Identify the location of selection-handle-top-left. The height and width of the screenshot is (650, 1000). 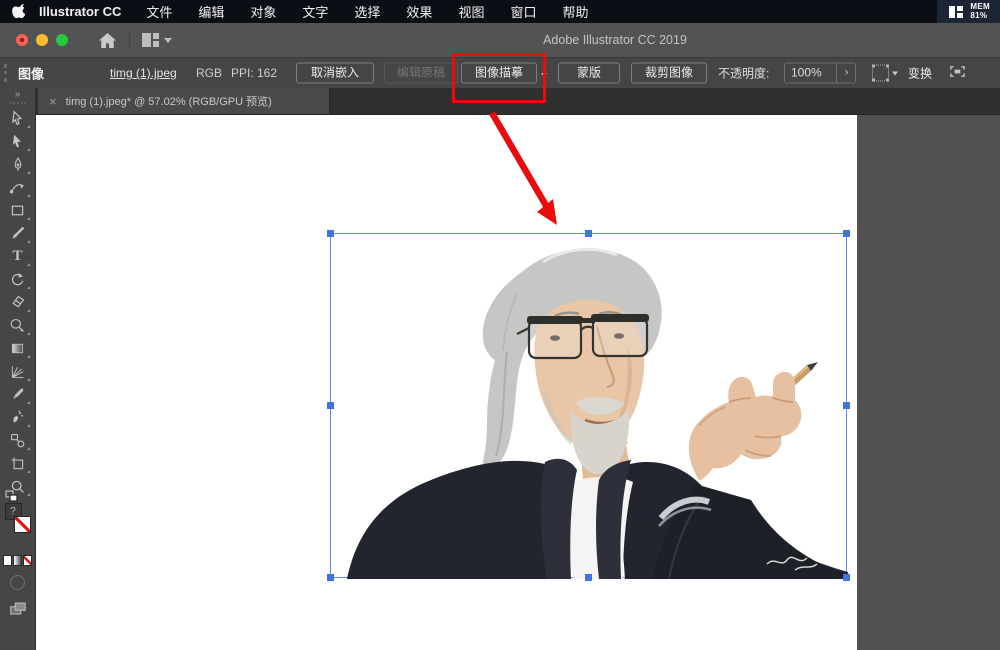
(330, 233).